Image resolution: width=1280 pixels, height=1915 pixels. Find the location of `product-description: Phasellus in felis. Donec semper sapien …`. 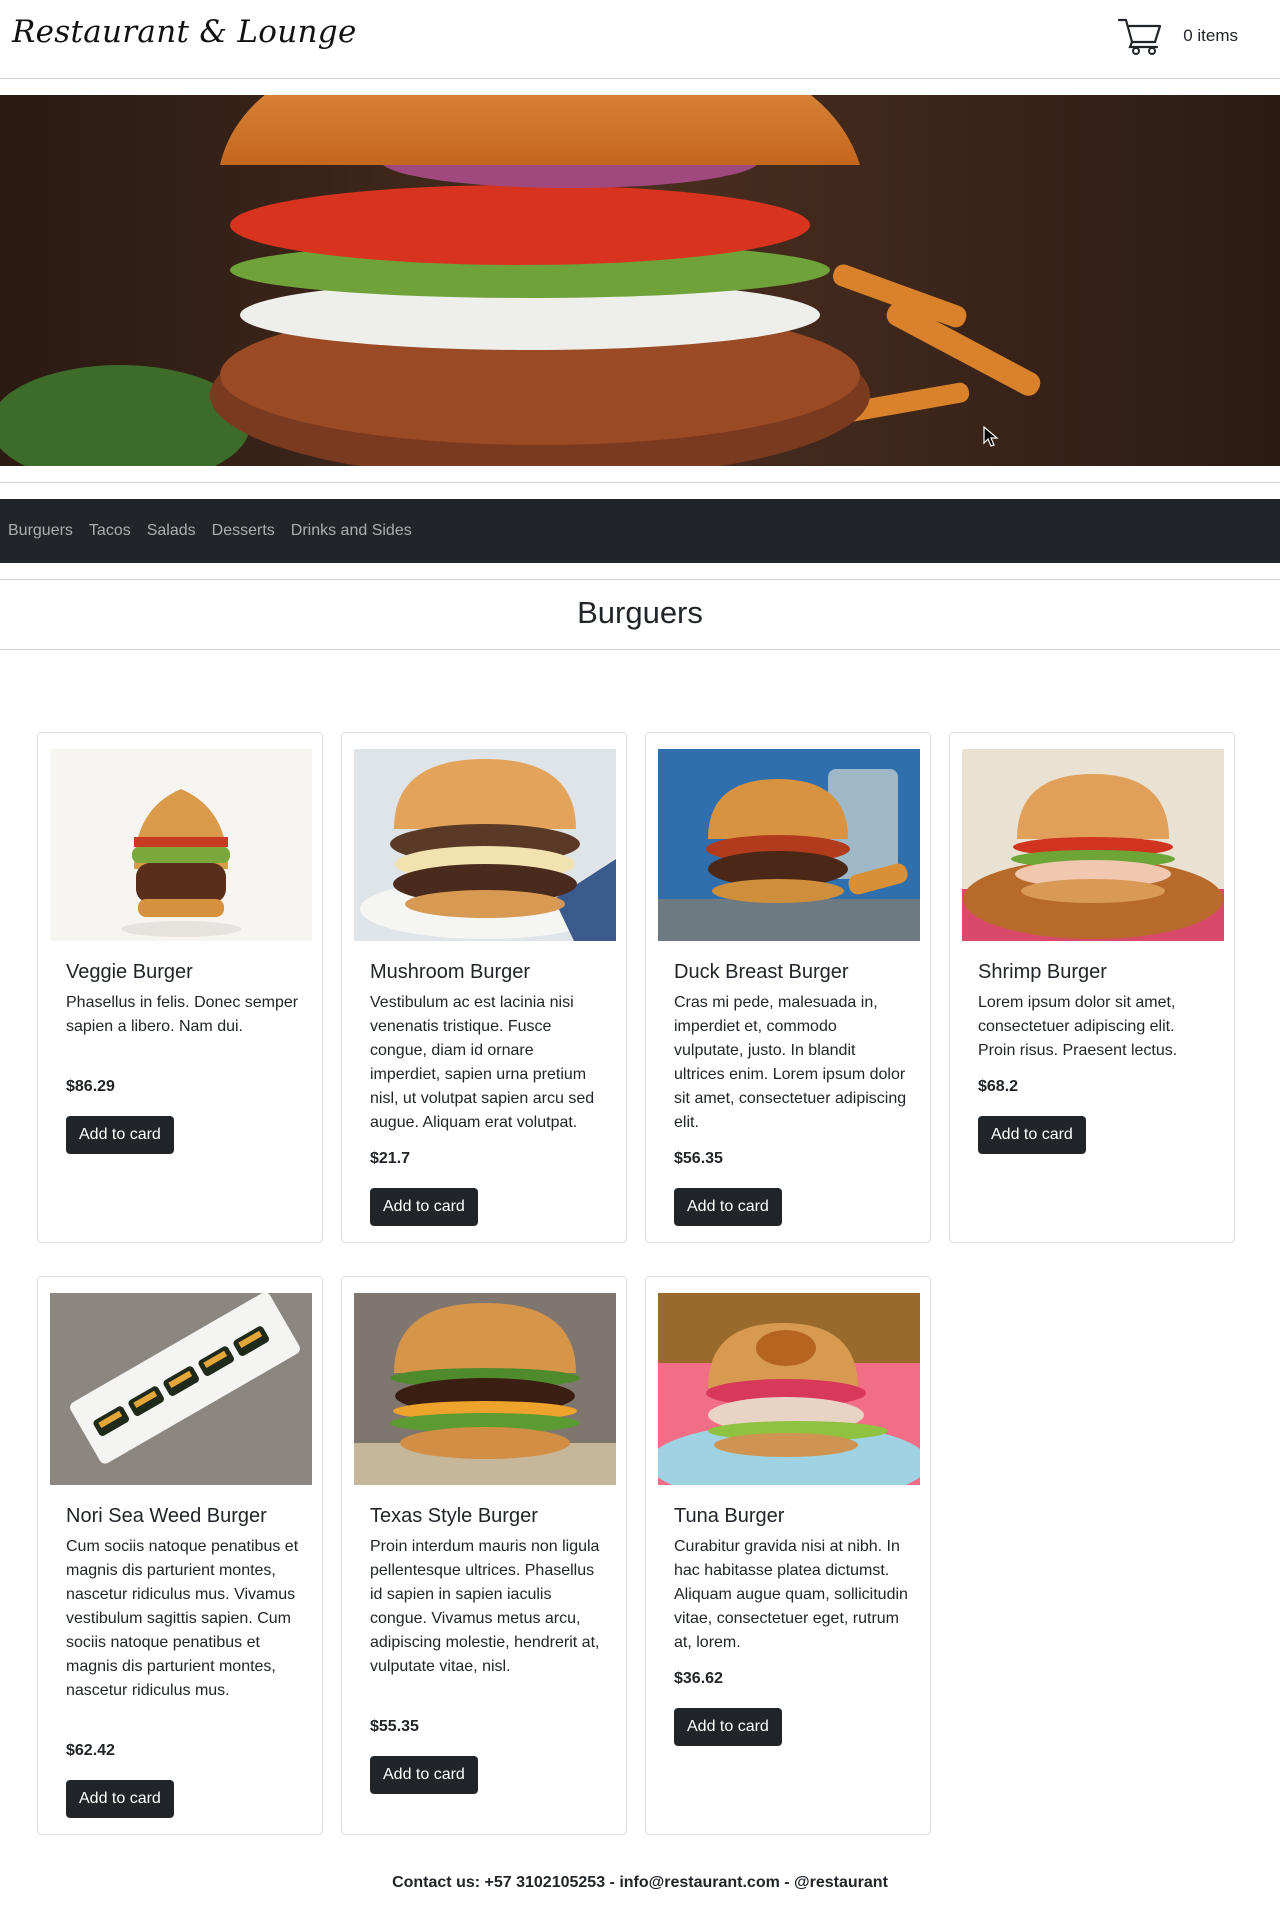

product-description: Phasellus in felis. Donec semper sapien … is located at coordinates (182, 1014).